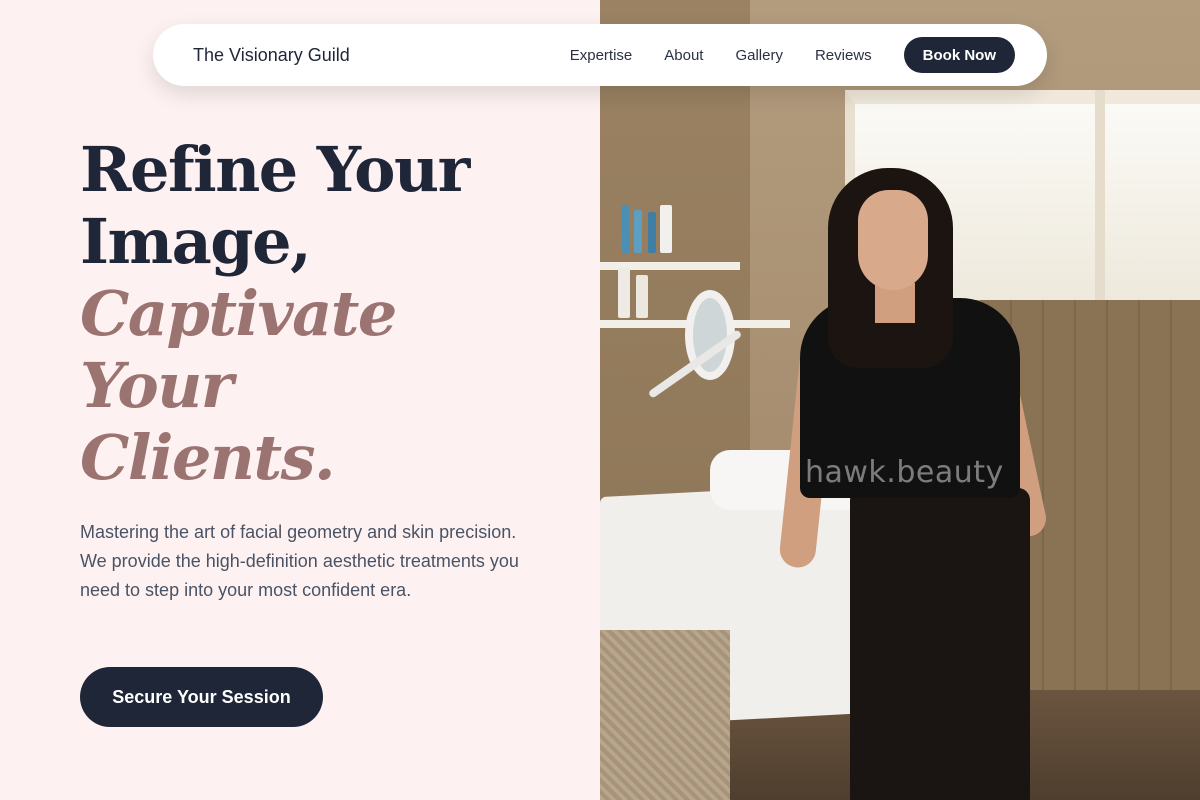  Describe the element at coordinates (238, 313) in the screenshot. I see `headline-accent-line: Captivate` at that location.